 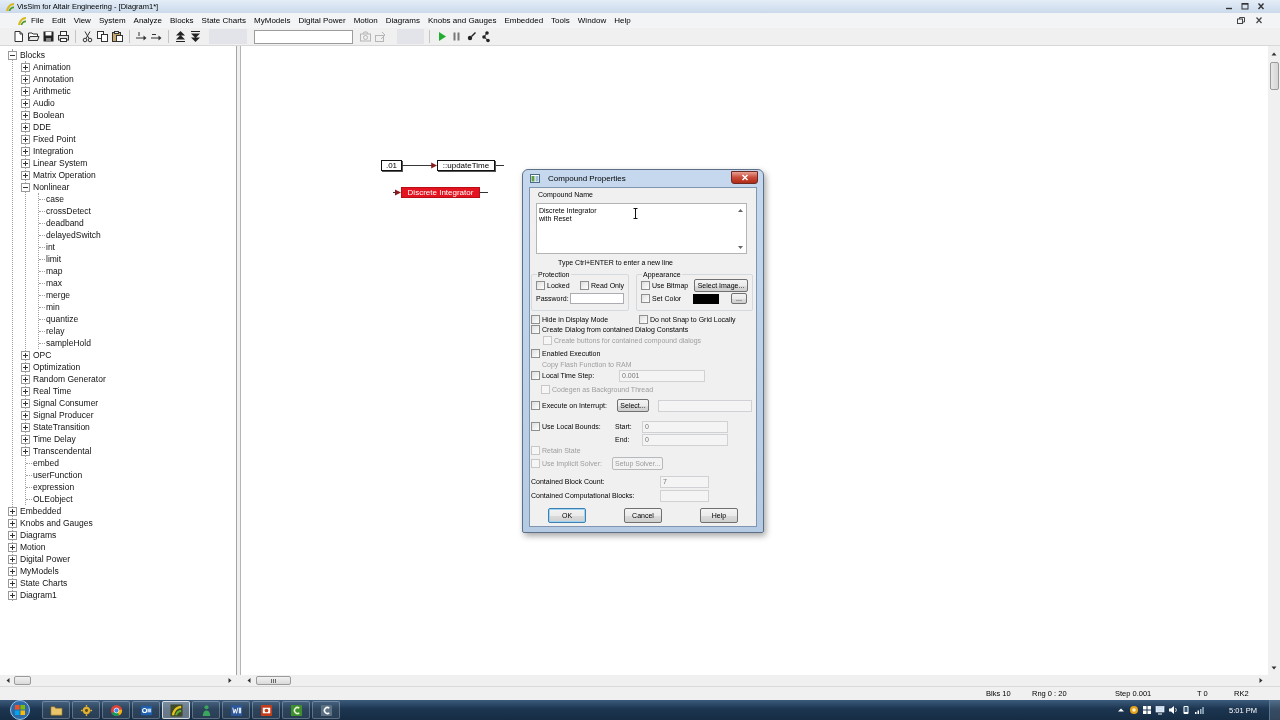 I want to click on menu-item: State Charts, so click(x=224, y=20).